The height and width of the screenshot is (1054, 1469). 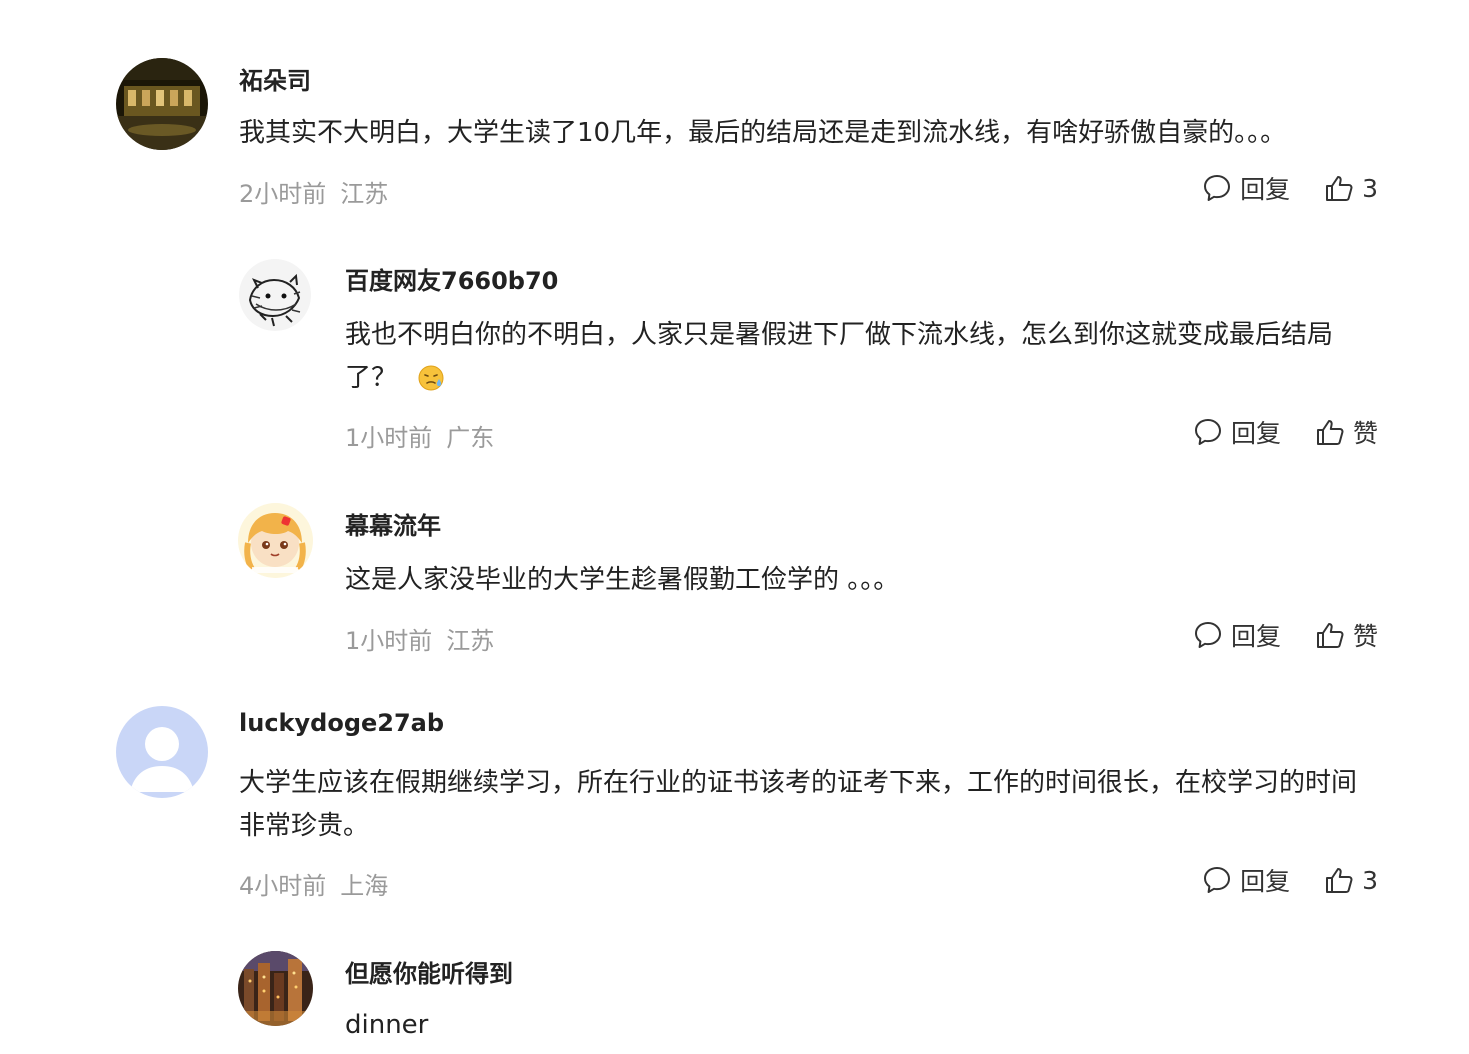 What do you see at coordinates (431, 384) in the screenshot?
I see `sweat-emoji-icon` at bounding box center [431, 384].